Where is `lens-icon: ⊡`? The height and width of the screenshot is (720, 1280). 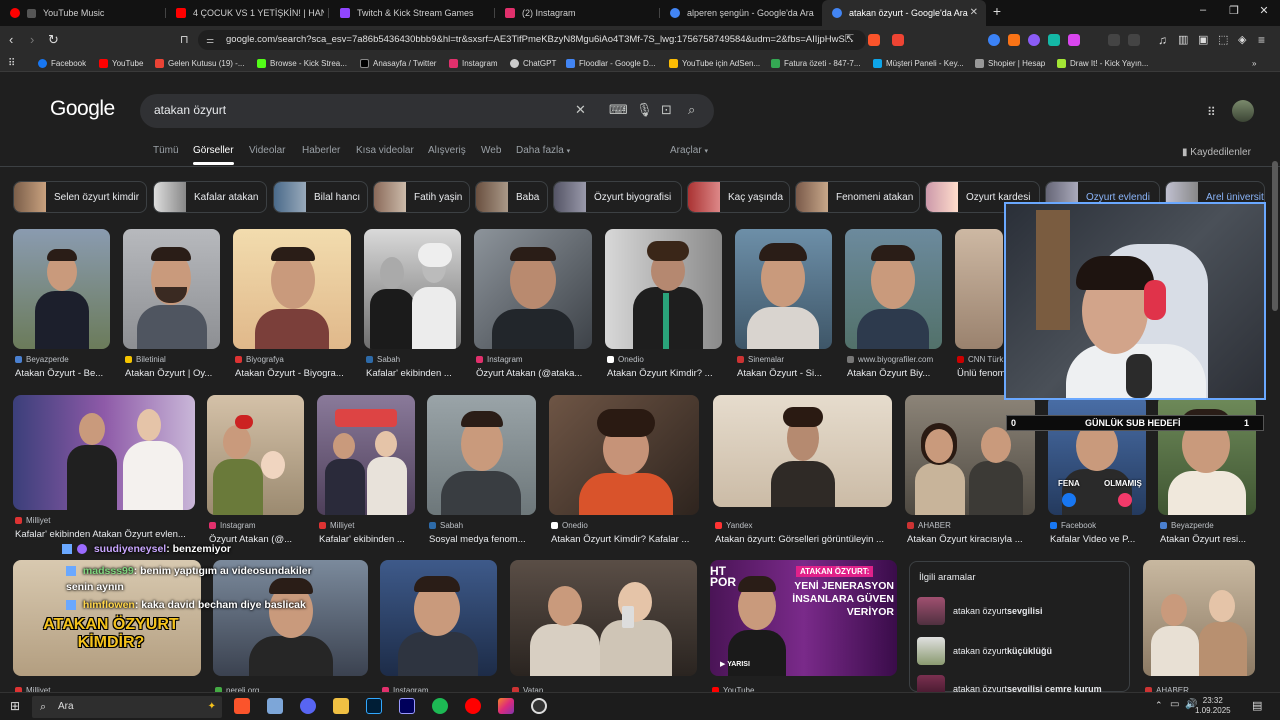
lens-icon: ⊡ is located at coordinates (666, 110).